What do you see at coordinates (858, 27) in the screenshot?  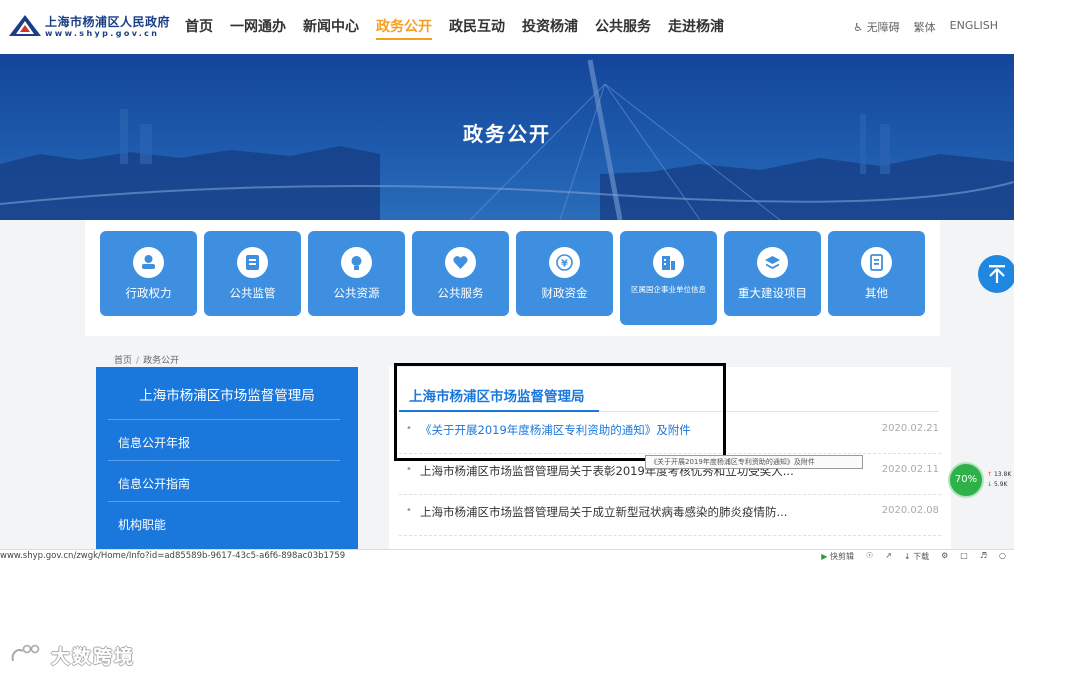 I see `accessibility-icon: ♿` at bounding box center [858, 27].